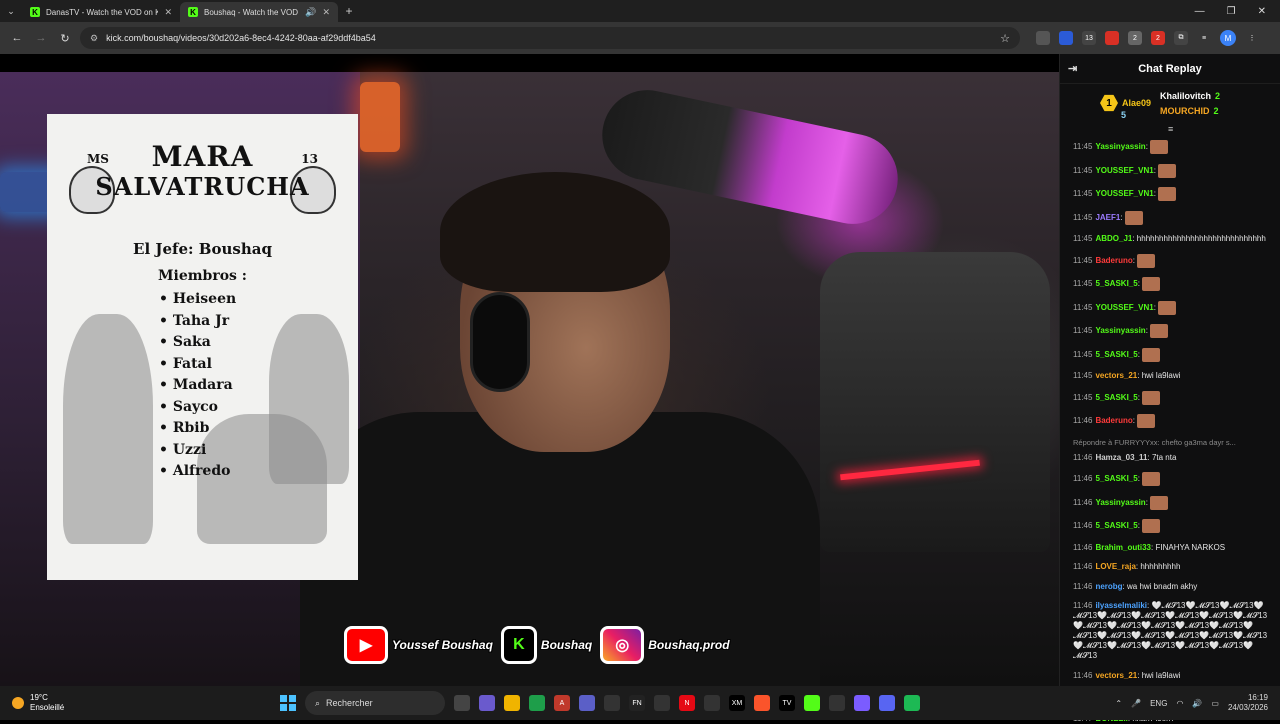 The image size is (1280, 724). I want to click on tab-danastv: K DanasTV - Watch the VOD on Kick ✕, so click(101, 12).